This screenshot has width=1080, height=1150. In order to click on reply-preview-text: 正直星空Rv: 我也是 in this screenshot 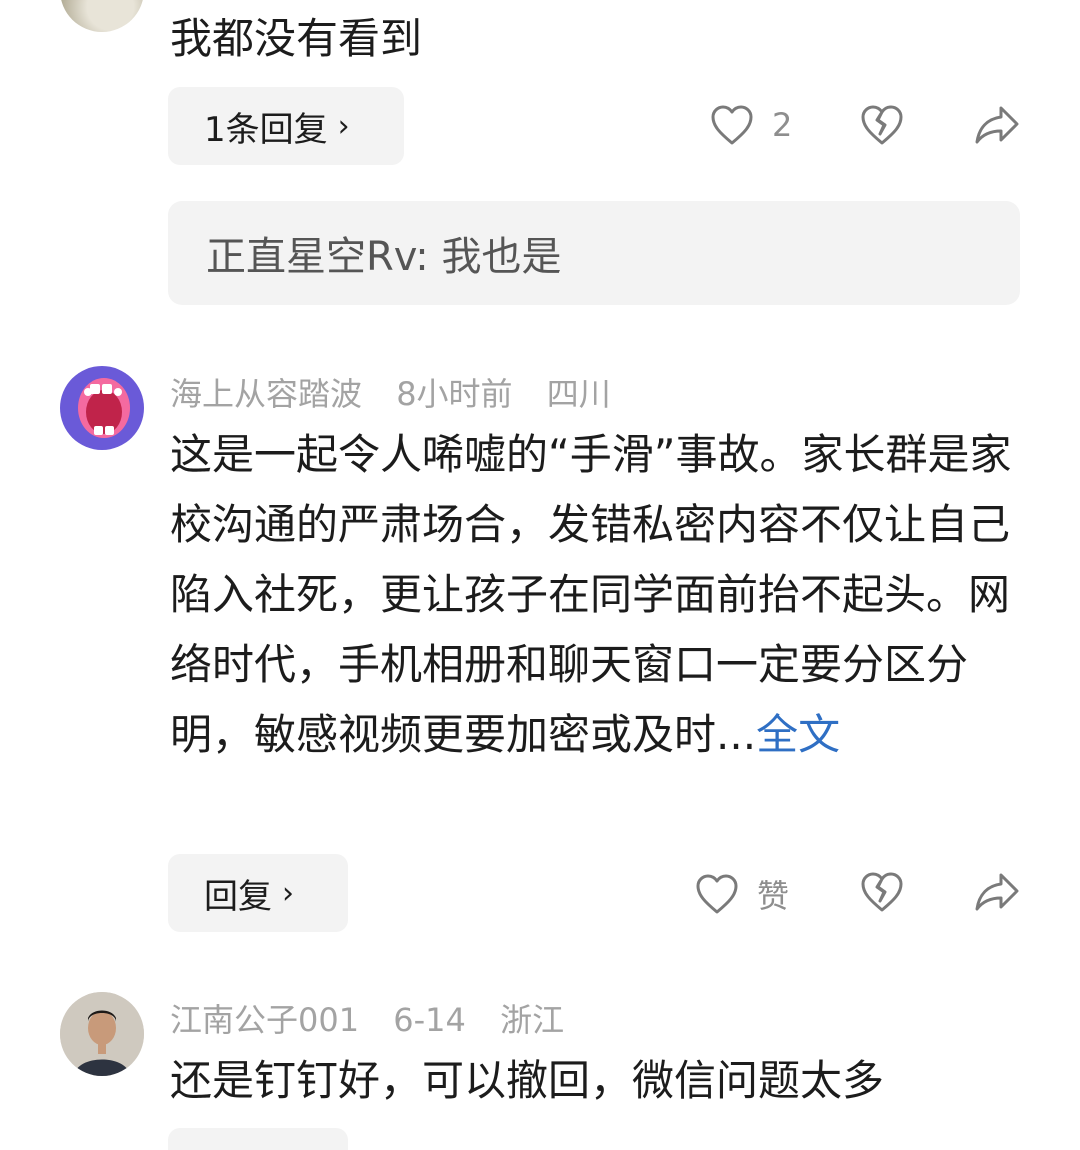, I will do `click(384, 257)`.